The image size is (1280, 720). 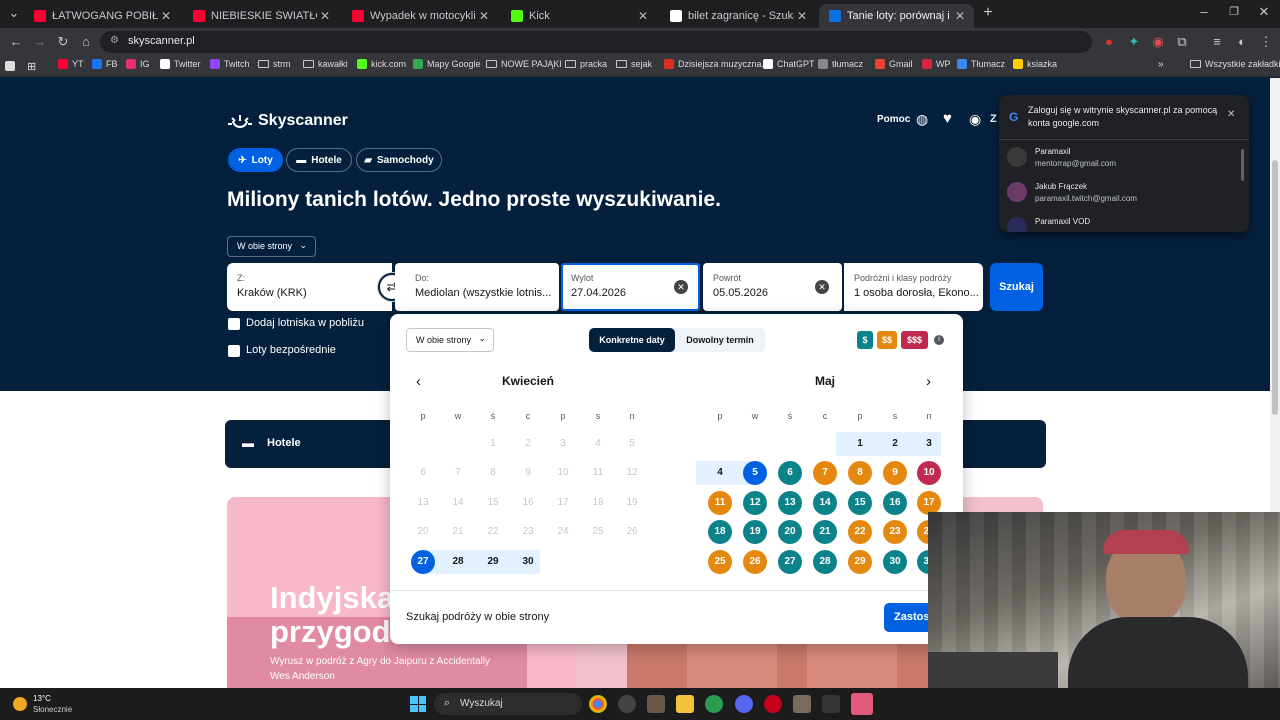 I want to click on bookmark-item: IG, so click(x=138, y=64).